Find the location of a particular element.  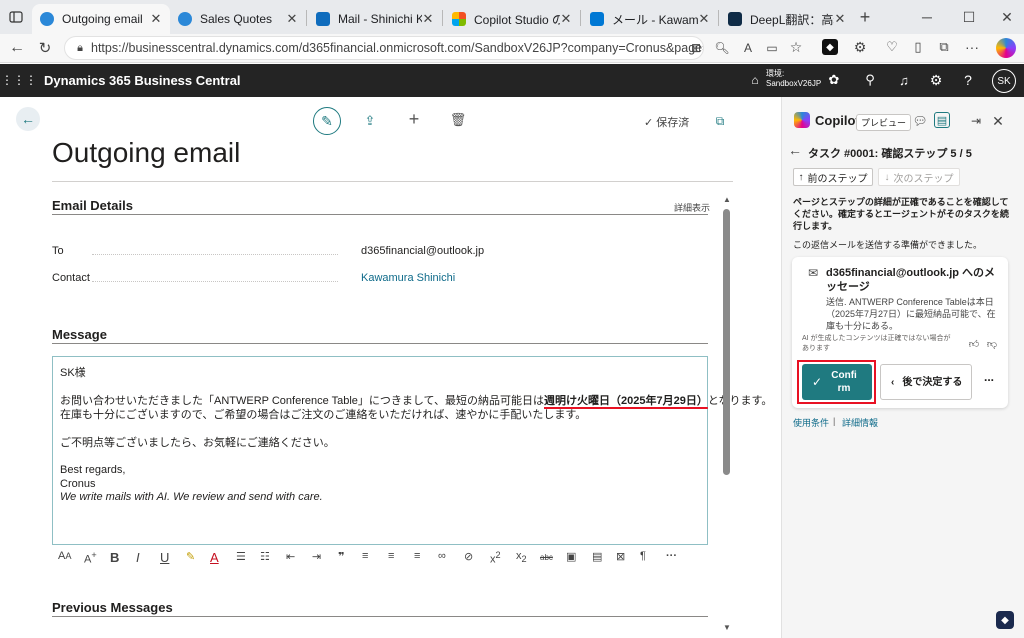

back-icon: ← is located at coordinates (17, 48).